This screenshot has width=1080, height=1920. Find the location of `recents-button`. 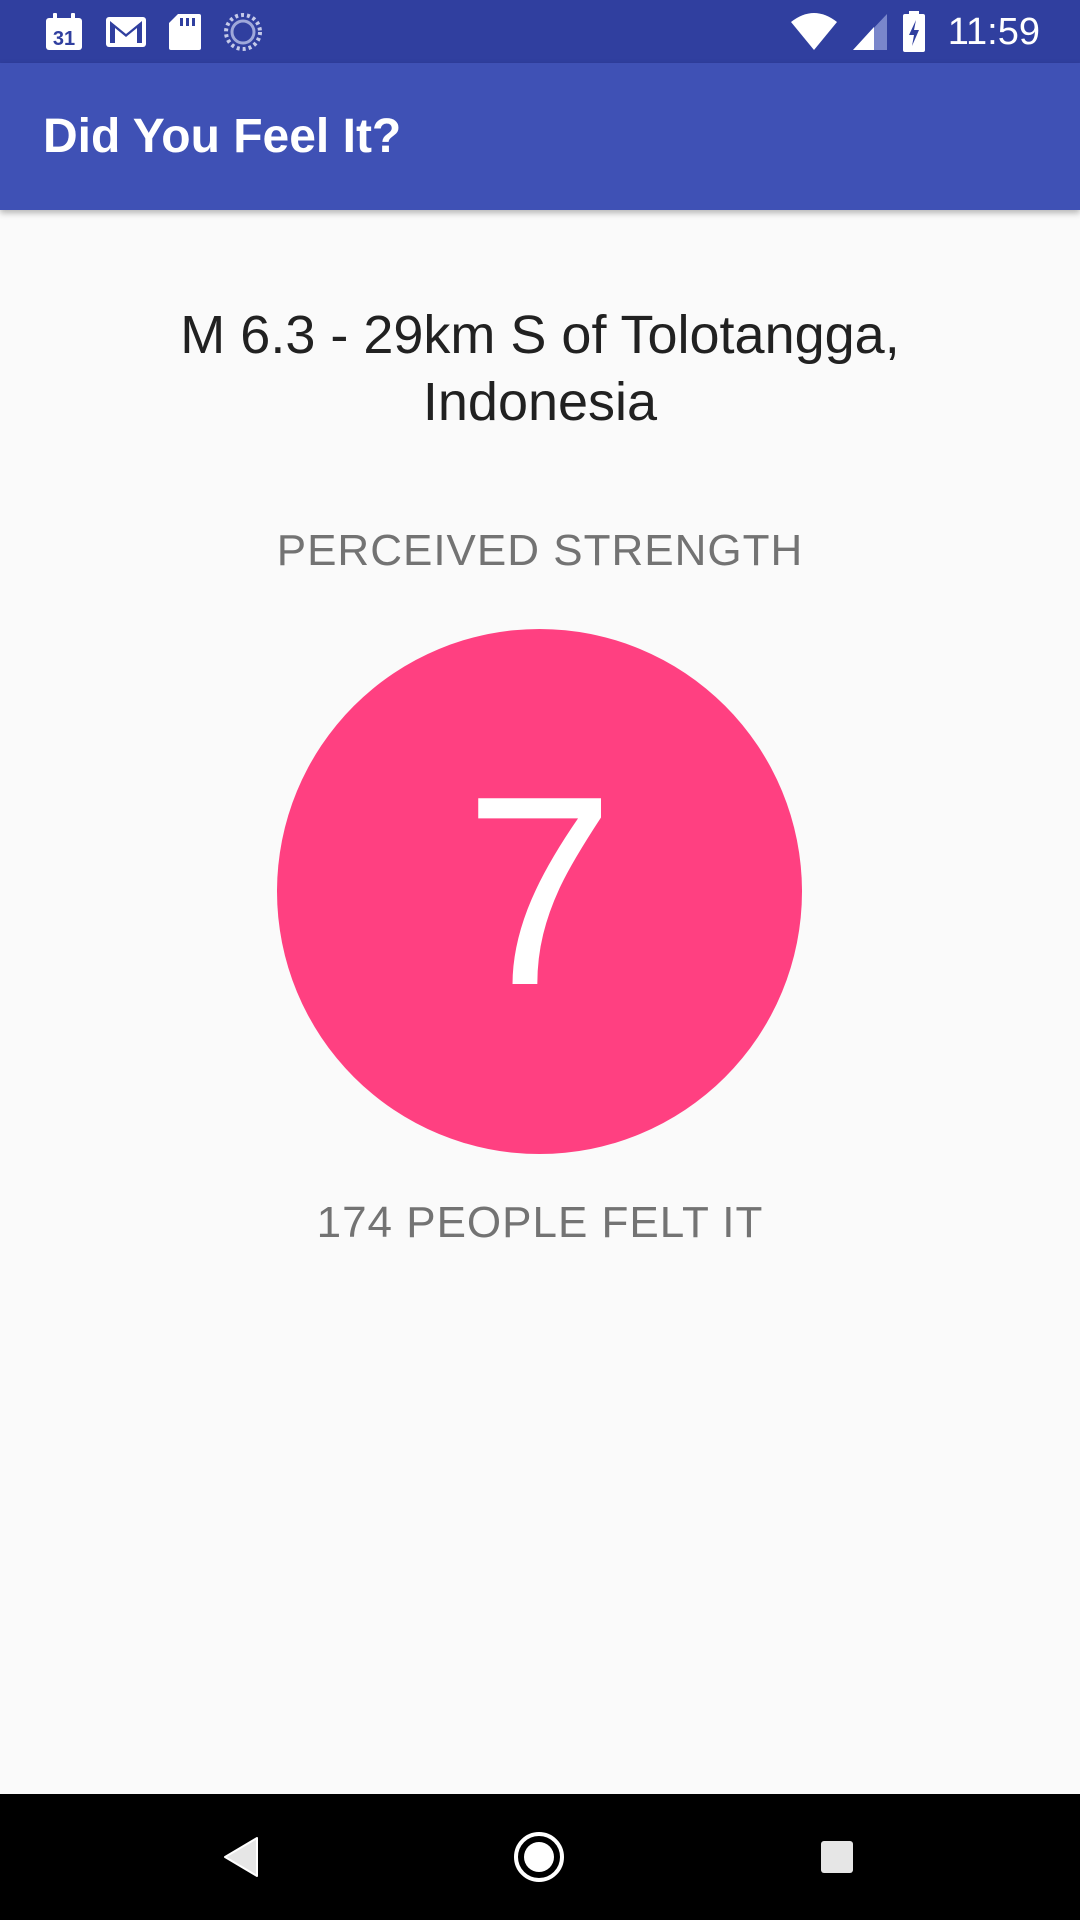

recents-button is located at coordinates (837, 1857).